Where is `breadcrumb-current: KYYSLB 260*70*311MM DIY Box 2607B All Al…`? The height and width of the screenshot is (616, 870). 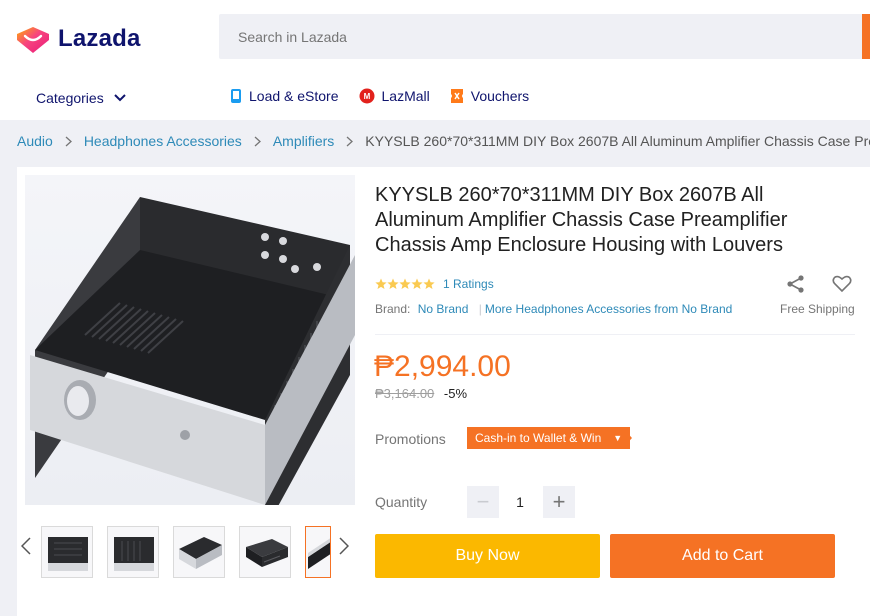
breadcrumb-current: KYYSLB 260*70*311MM DIY Box 2607B All Al… is located at coordinates (617, 141).